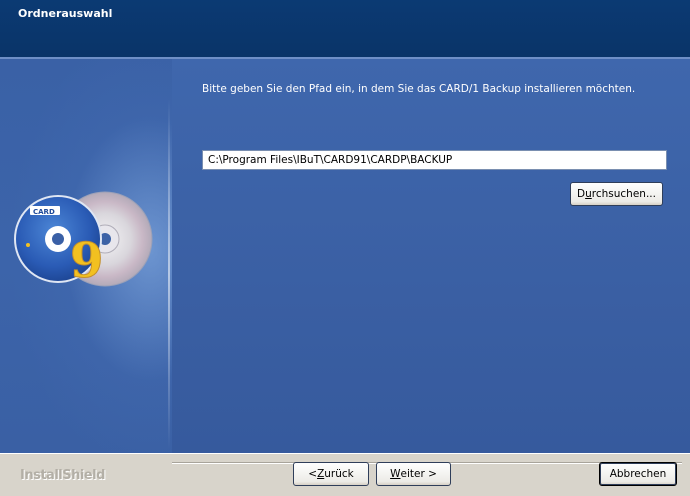  I want to click on back-button: < Zurück, so click(331, 474).